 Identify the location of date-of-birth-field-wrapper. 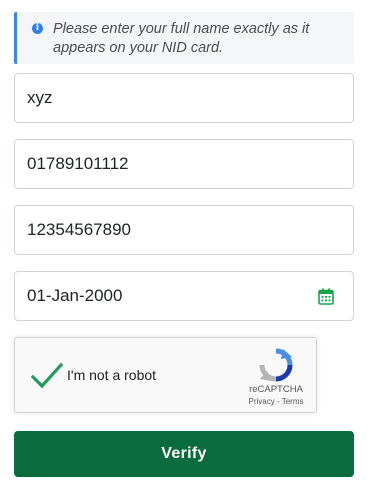
(184, 296).